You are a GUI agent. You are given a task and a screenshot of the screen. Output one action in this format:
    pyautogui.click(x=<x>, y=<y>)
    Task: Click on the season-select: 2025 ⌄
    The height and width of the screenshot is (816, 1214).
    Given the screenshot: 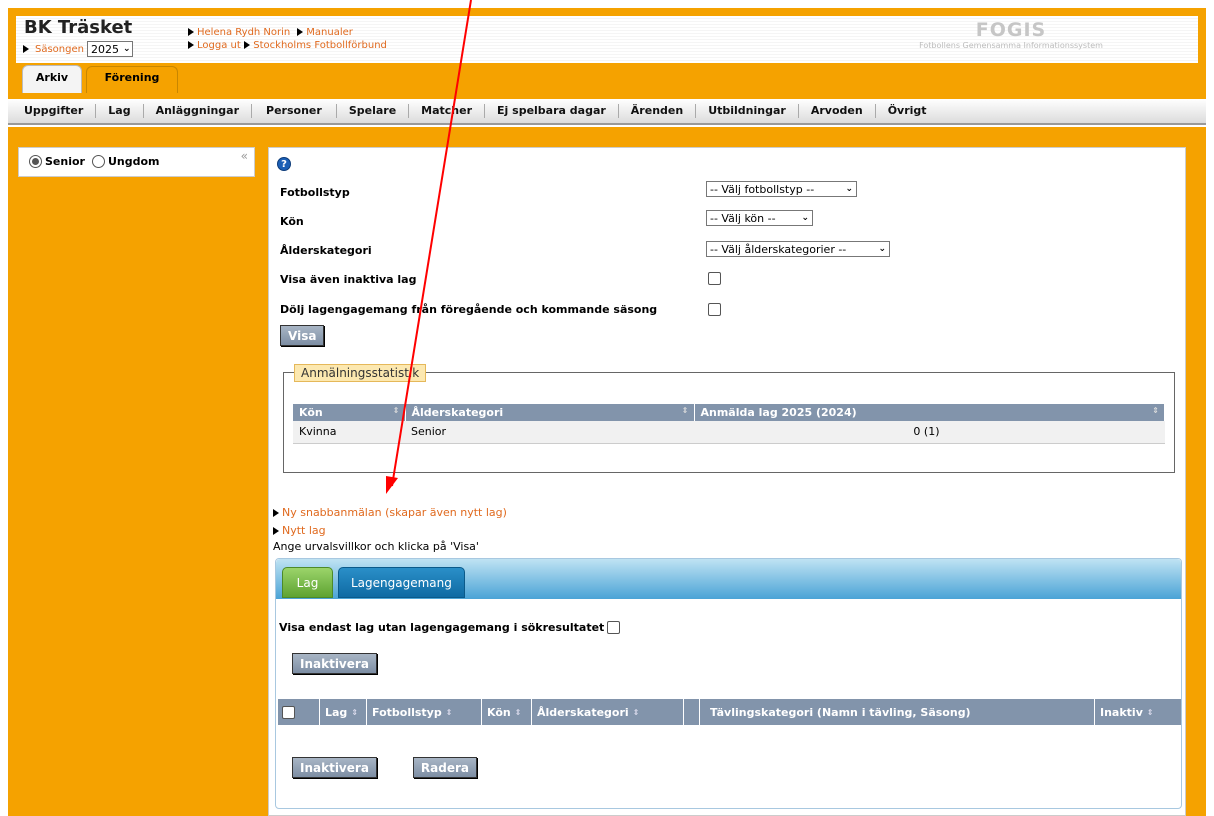 What is the action you would take?
    pyautogui.click(x=109, y=49)
    